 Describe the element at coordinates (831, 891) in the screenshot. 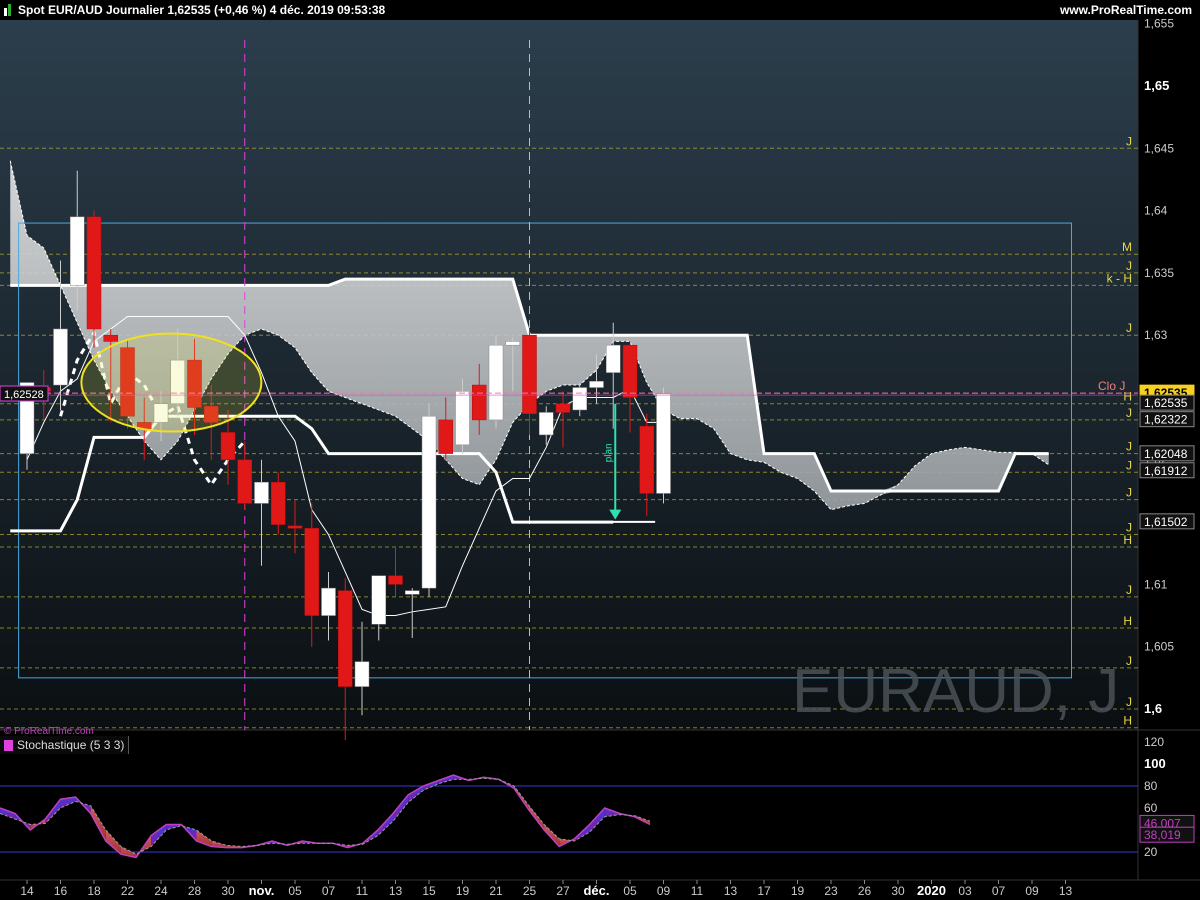

I see `x-tick-label: 23` at that location.